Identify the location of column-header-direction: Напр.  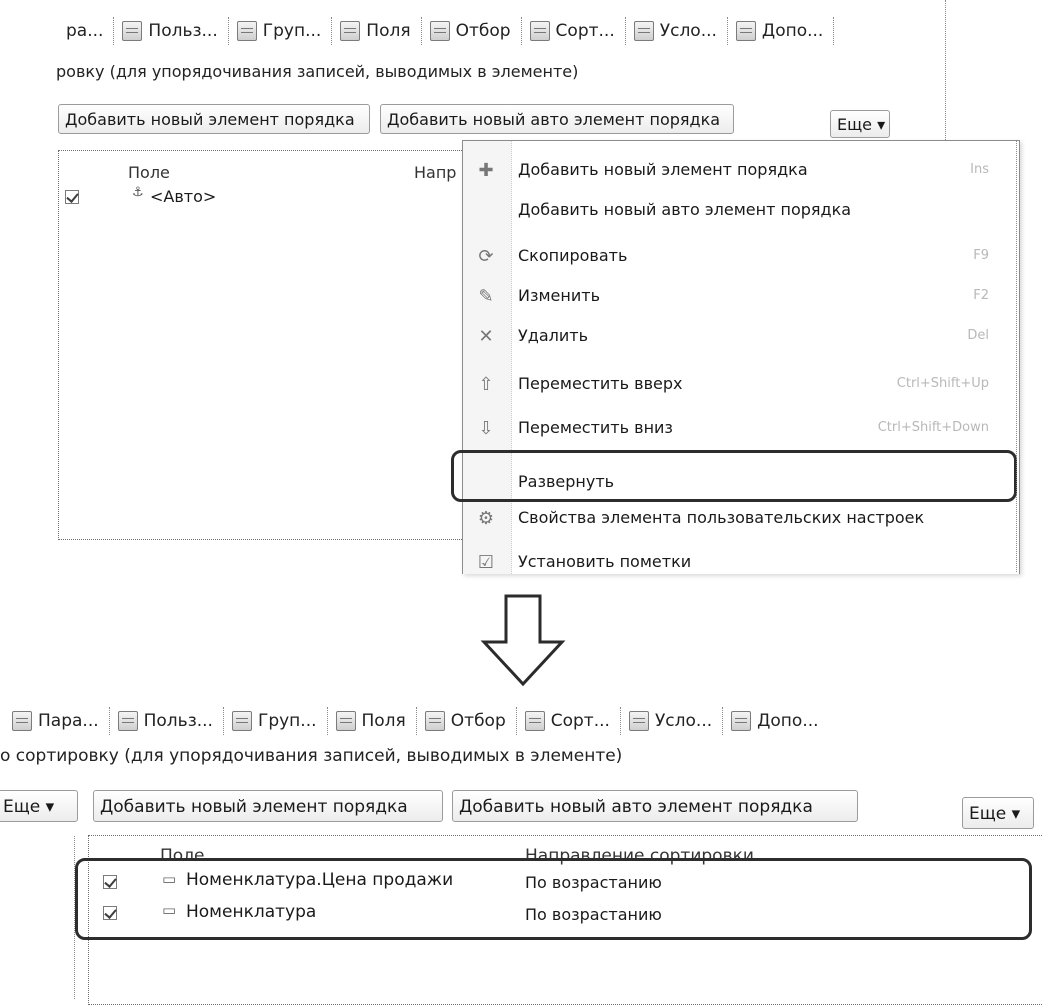
(435, 172).